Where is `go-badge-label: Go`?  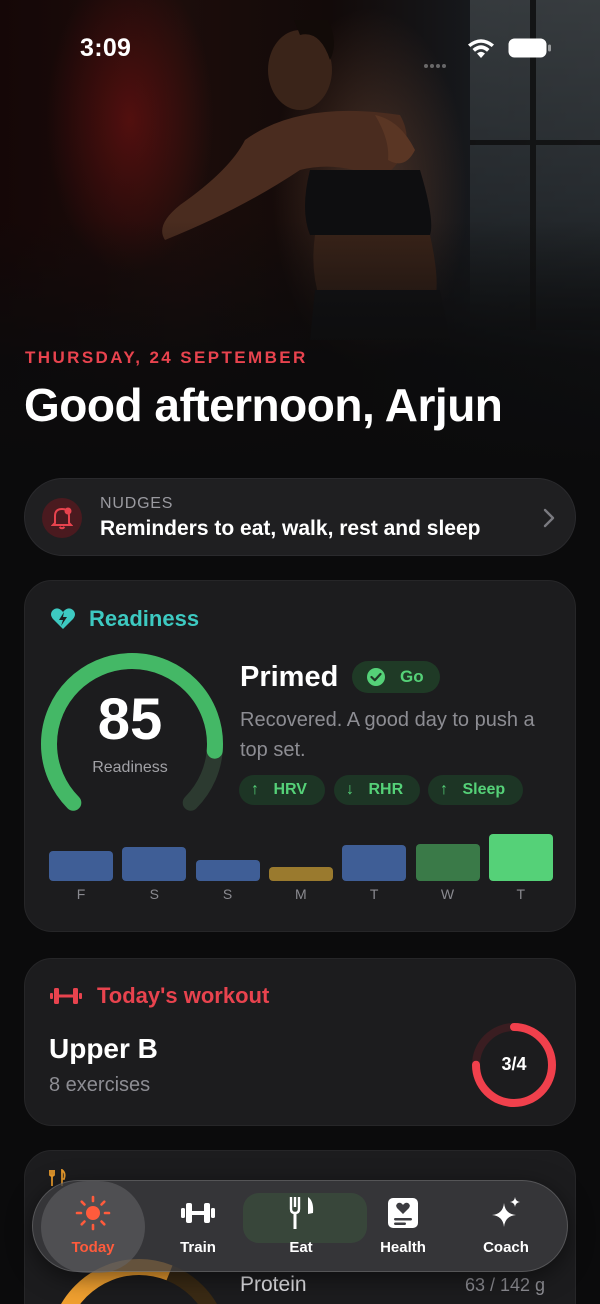 go-badge-label: Go is located at coordinates (412, 676).